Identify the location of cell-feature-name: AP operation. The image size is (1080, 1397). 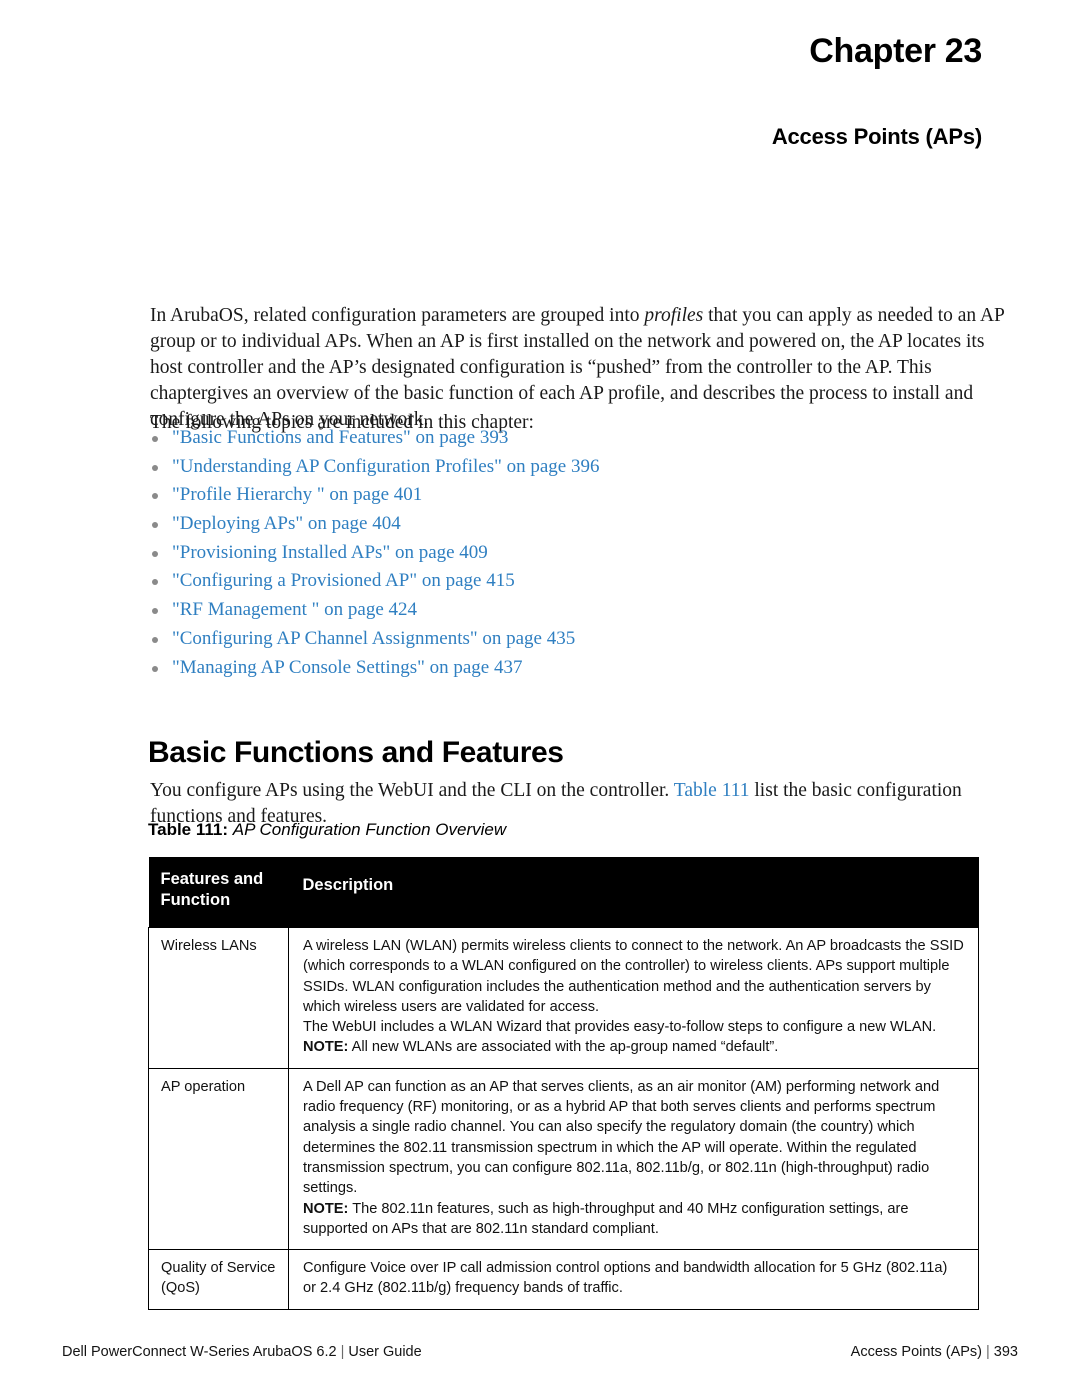
(218, 1159).